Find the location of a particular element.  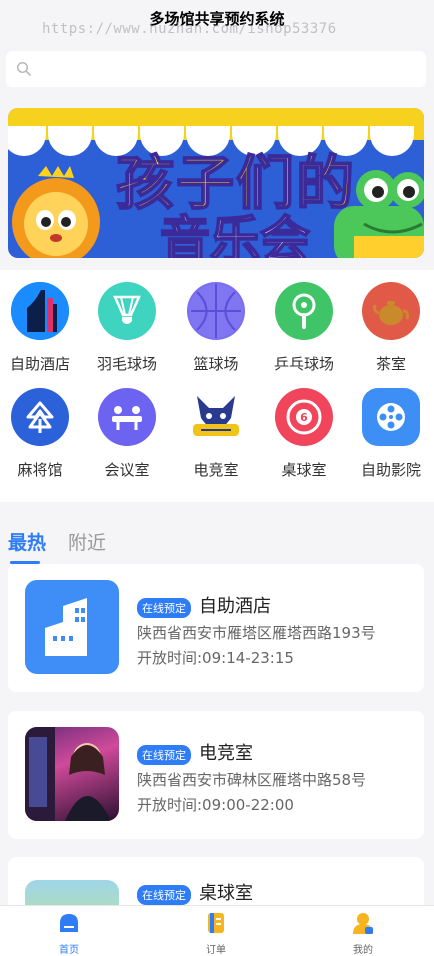

category-mahjong: 麻将馆 is located at coordinates (41, 434).